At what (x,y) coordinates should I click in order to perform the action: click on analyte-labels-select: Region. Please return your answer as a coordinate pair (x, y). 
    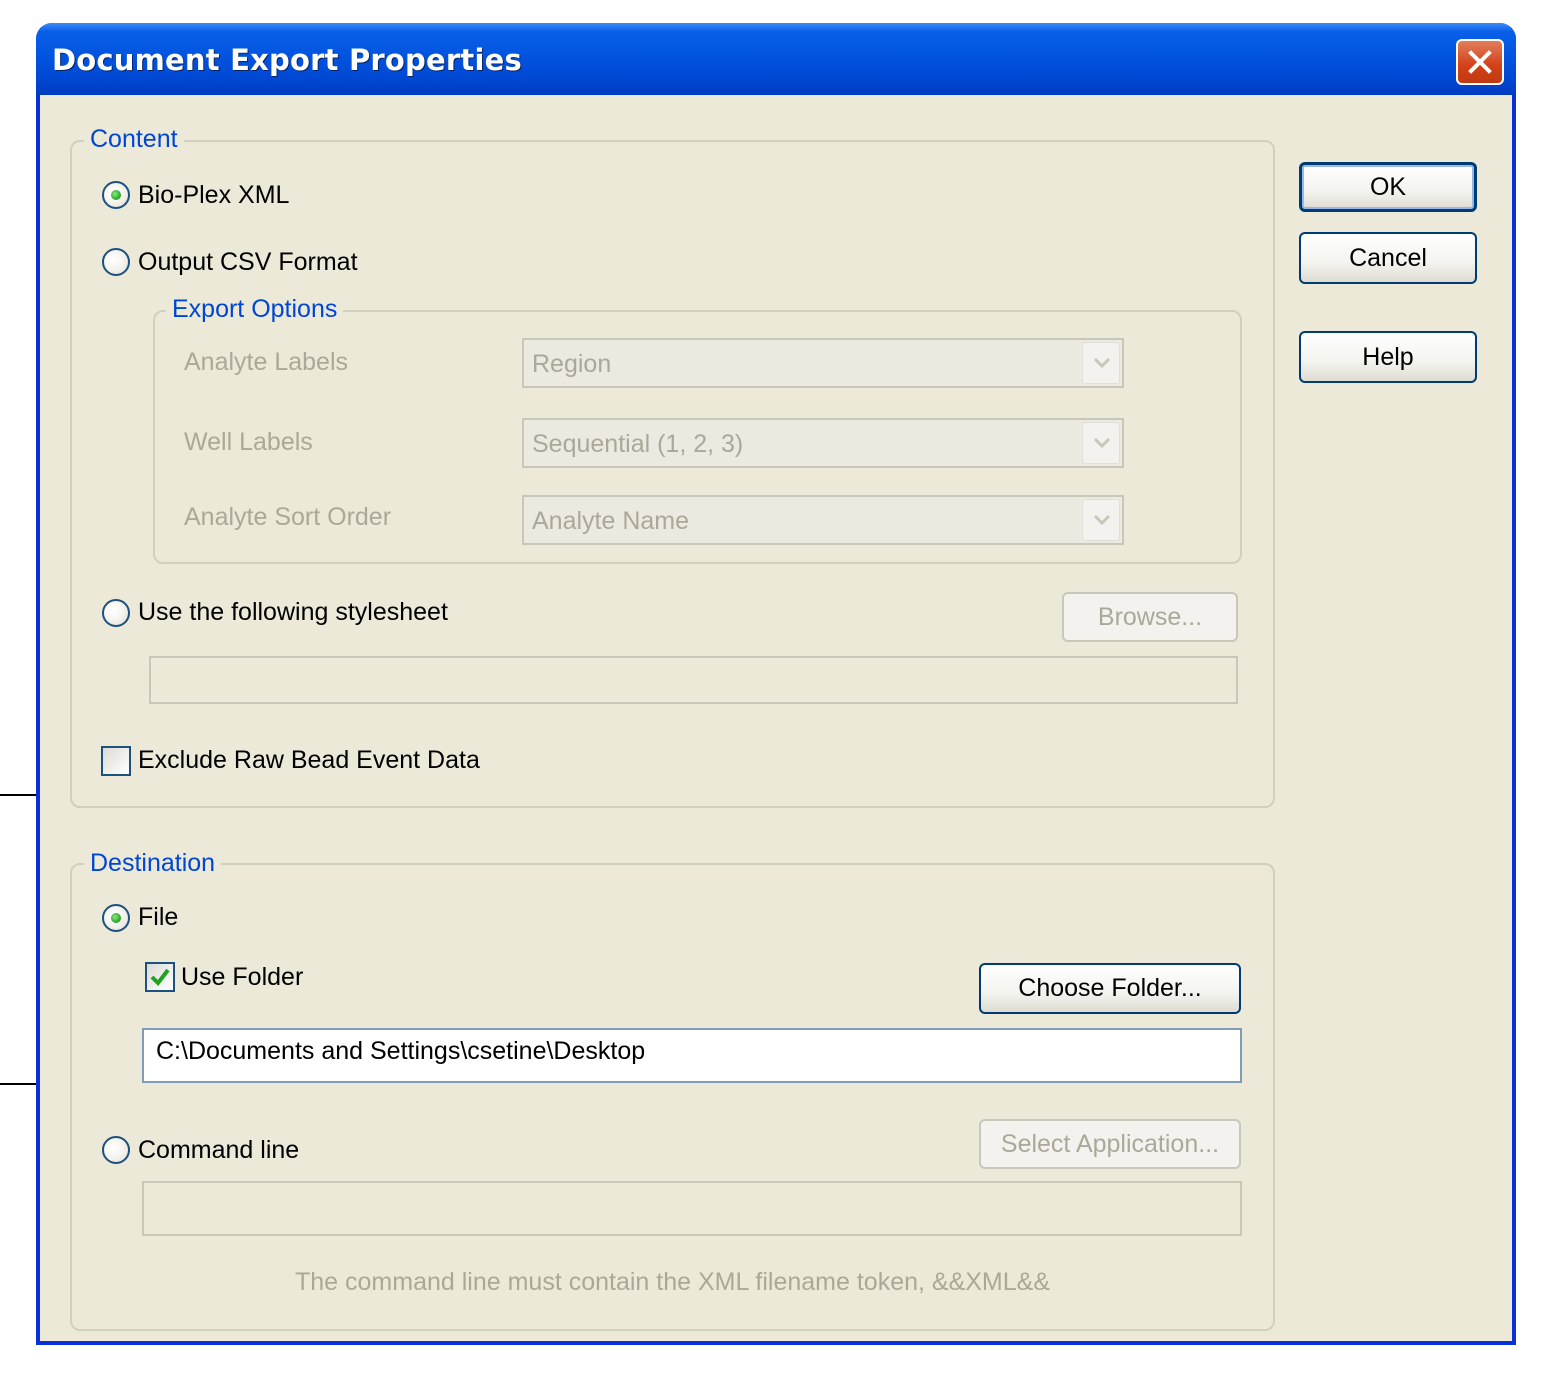
    Looking at the image, I should click on (823, 363).